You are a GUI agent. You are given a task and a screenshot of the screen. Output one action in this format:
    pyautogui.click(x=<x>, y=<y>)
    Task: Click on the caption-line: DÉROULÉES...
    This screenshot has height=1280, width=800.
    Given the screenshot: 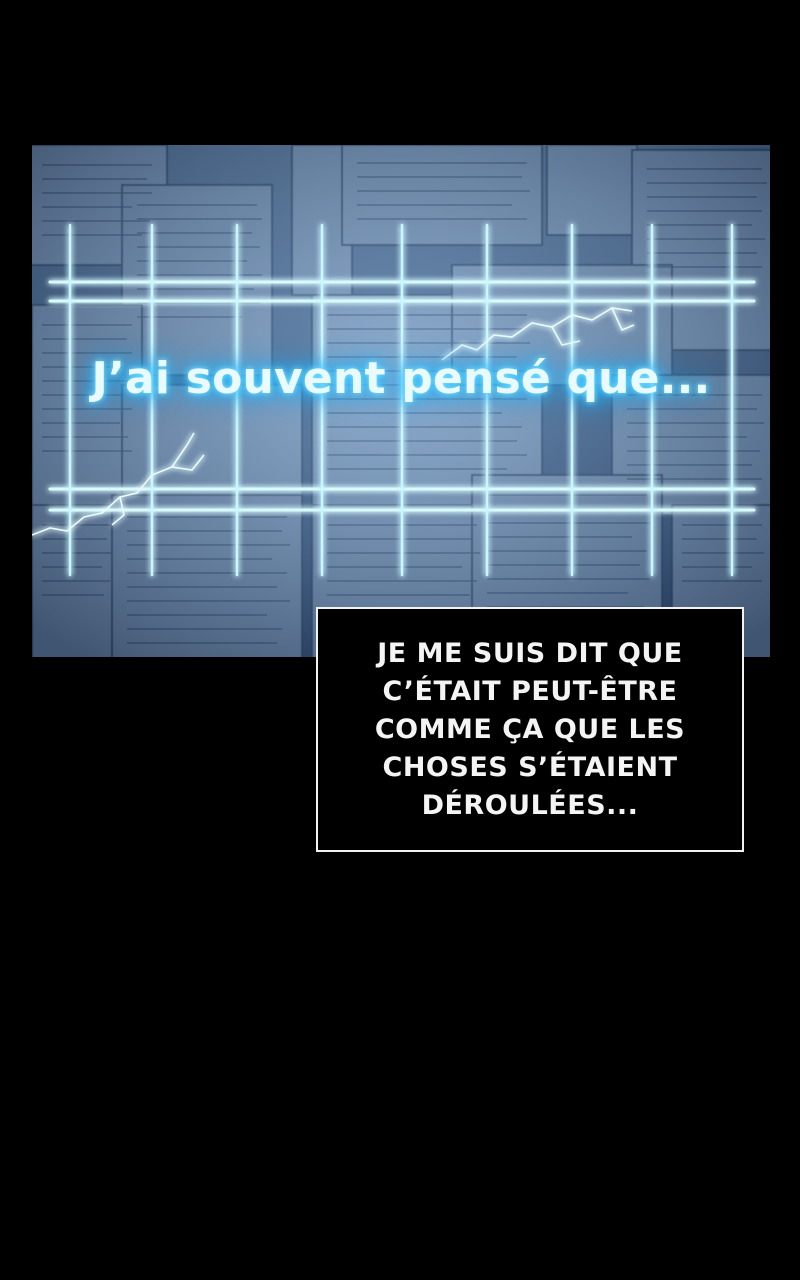 What is the action you would take?
    pyautogui.click(x=530, y=805)
    